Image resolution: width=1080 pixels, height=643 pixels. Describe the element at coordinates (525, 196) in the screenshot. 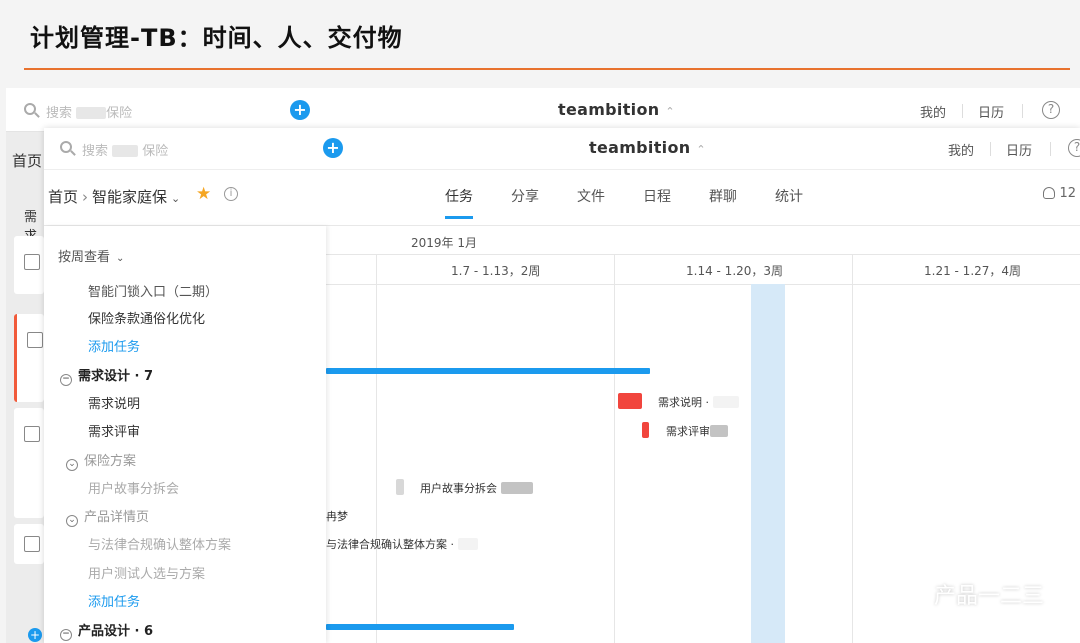

I see `tab-share: 分享` at that location.